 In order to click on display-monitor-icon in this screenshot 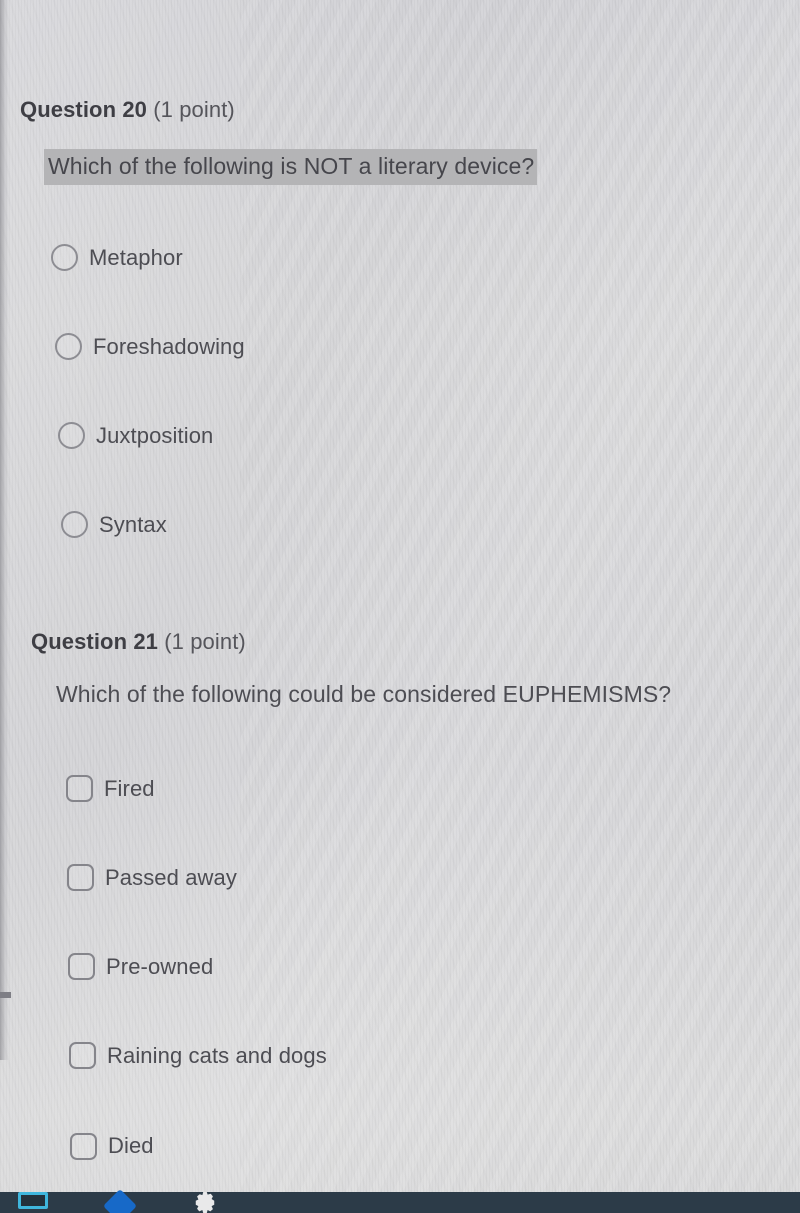, I will do `click(35, 1202)`.